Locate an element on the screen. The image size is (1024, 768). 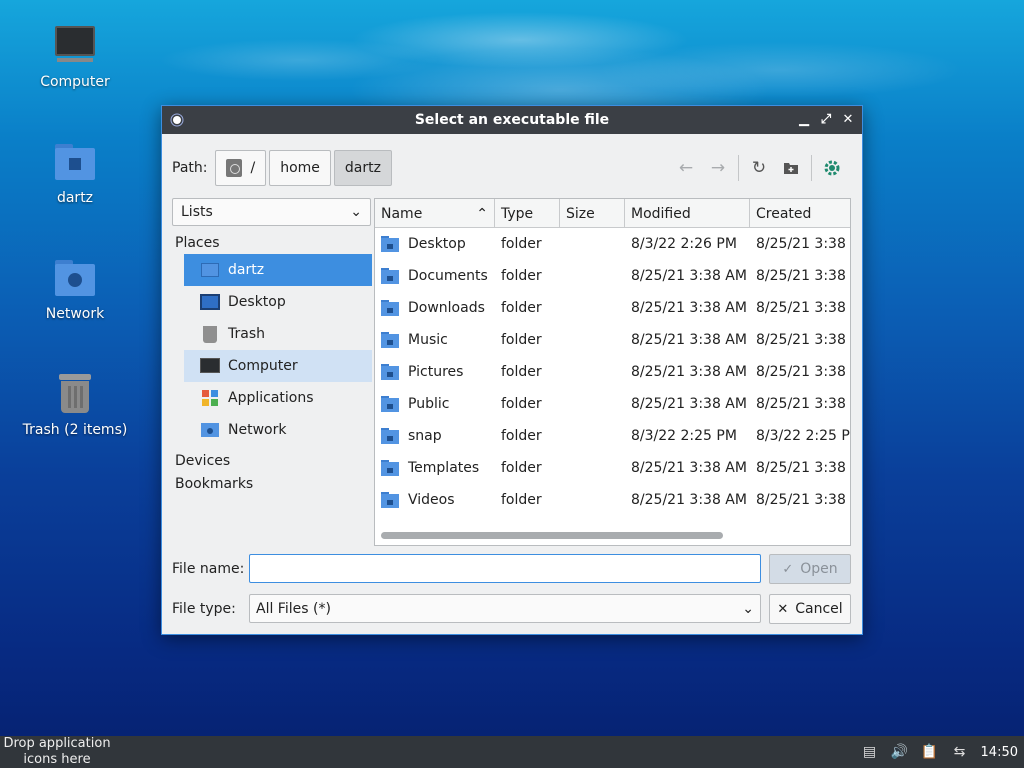
desktop-icon-home: dartz is located at coordinates (75, 173).